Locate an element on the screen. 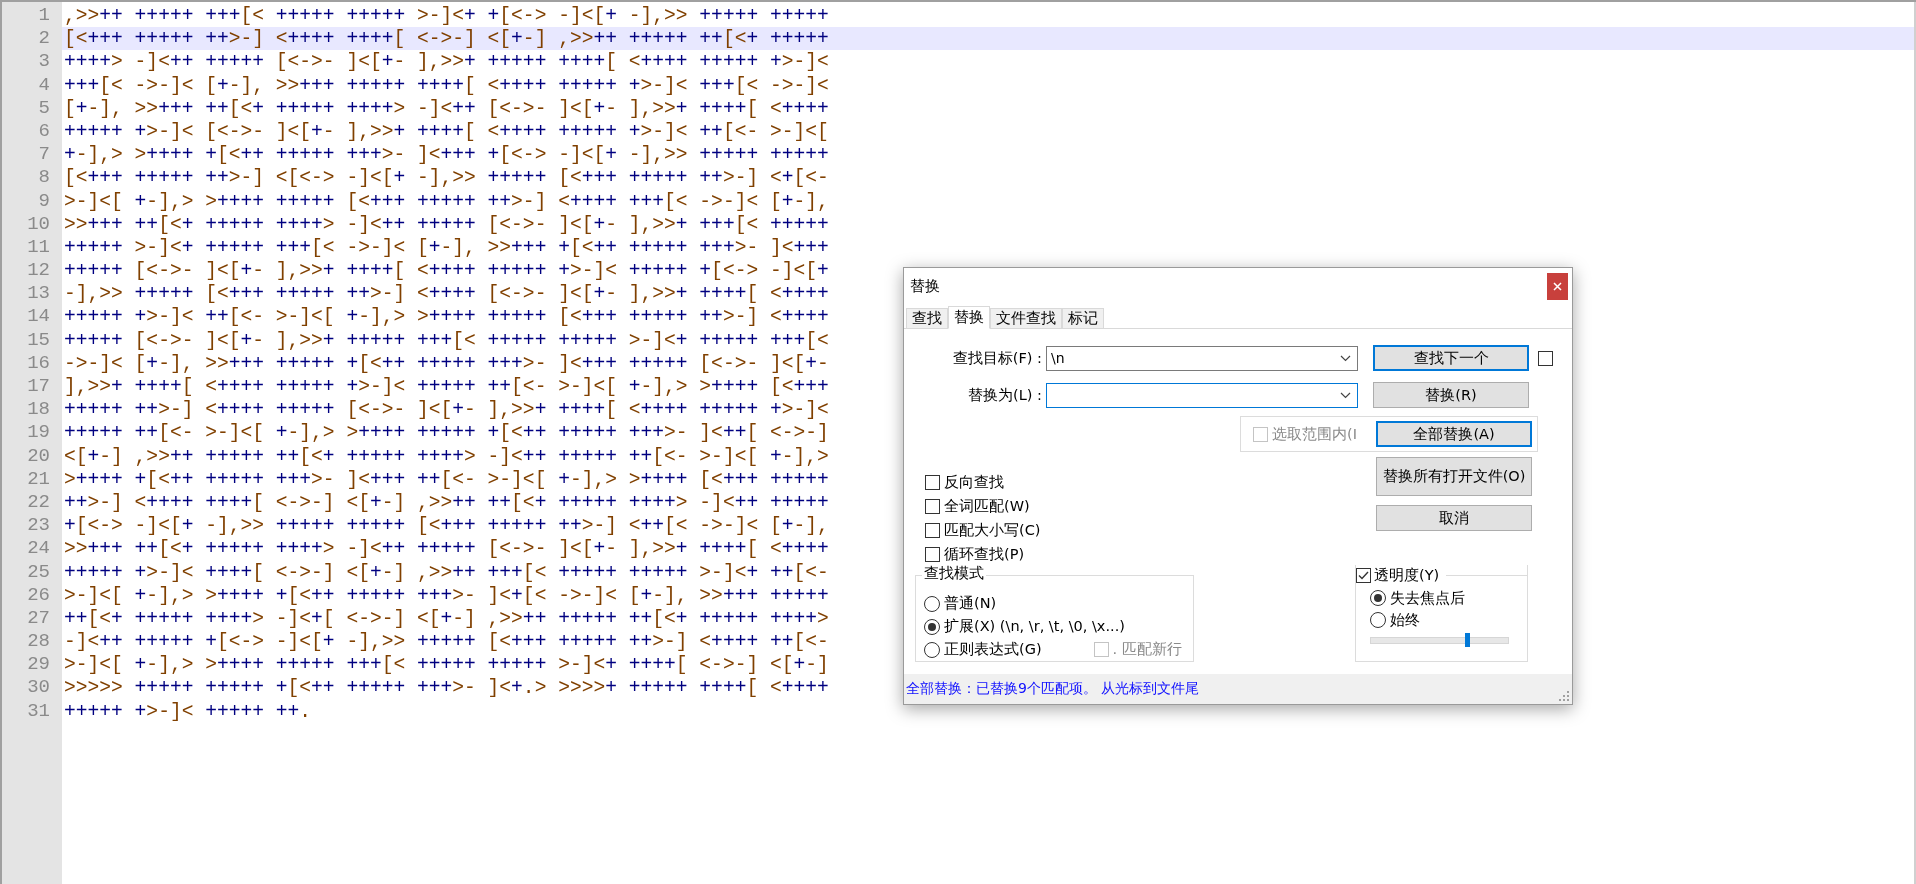 The height and width of the screenshot is (884, 1916). line-number: 30 is located at coordinates (39, 688).